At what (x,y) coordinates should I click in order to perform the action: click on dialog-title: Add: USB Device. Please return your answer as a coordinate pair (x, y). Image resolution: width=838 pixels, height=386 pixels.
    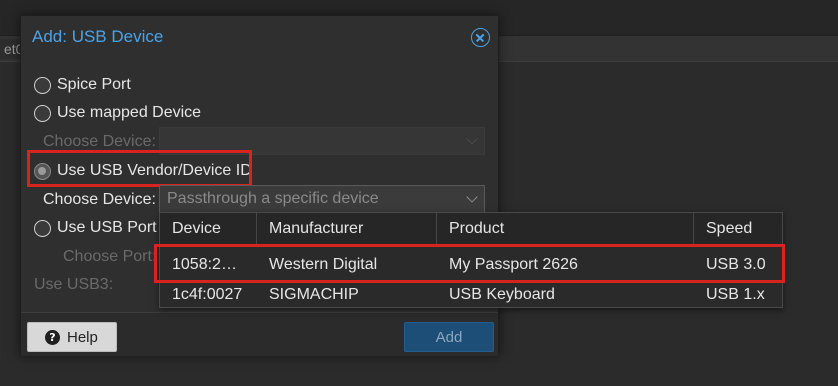
    Looking at the image, I should click on (98, 36).